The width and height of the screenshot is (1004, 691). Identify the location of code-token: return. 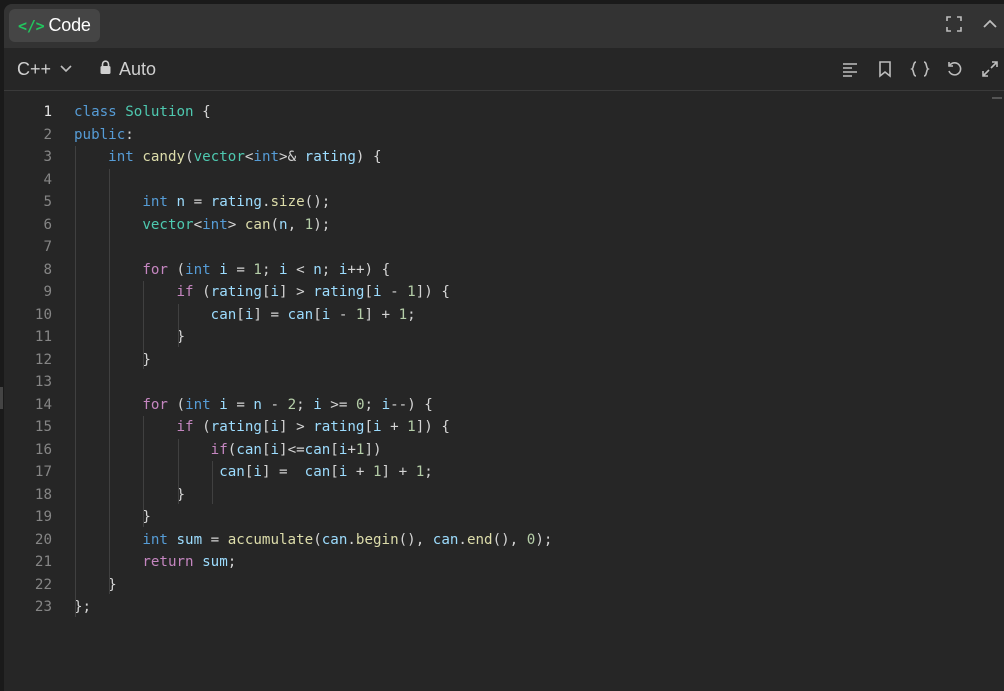
(168, 562).